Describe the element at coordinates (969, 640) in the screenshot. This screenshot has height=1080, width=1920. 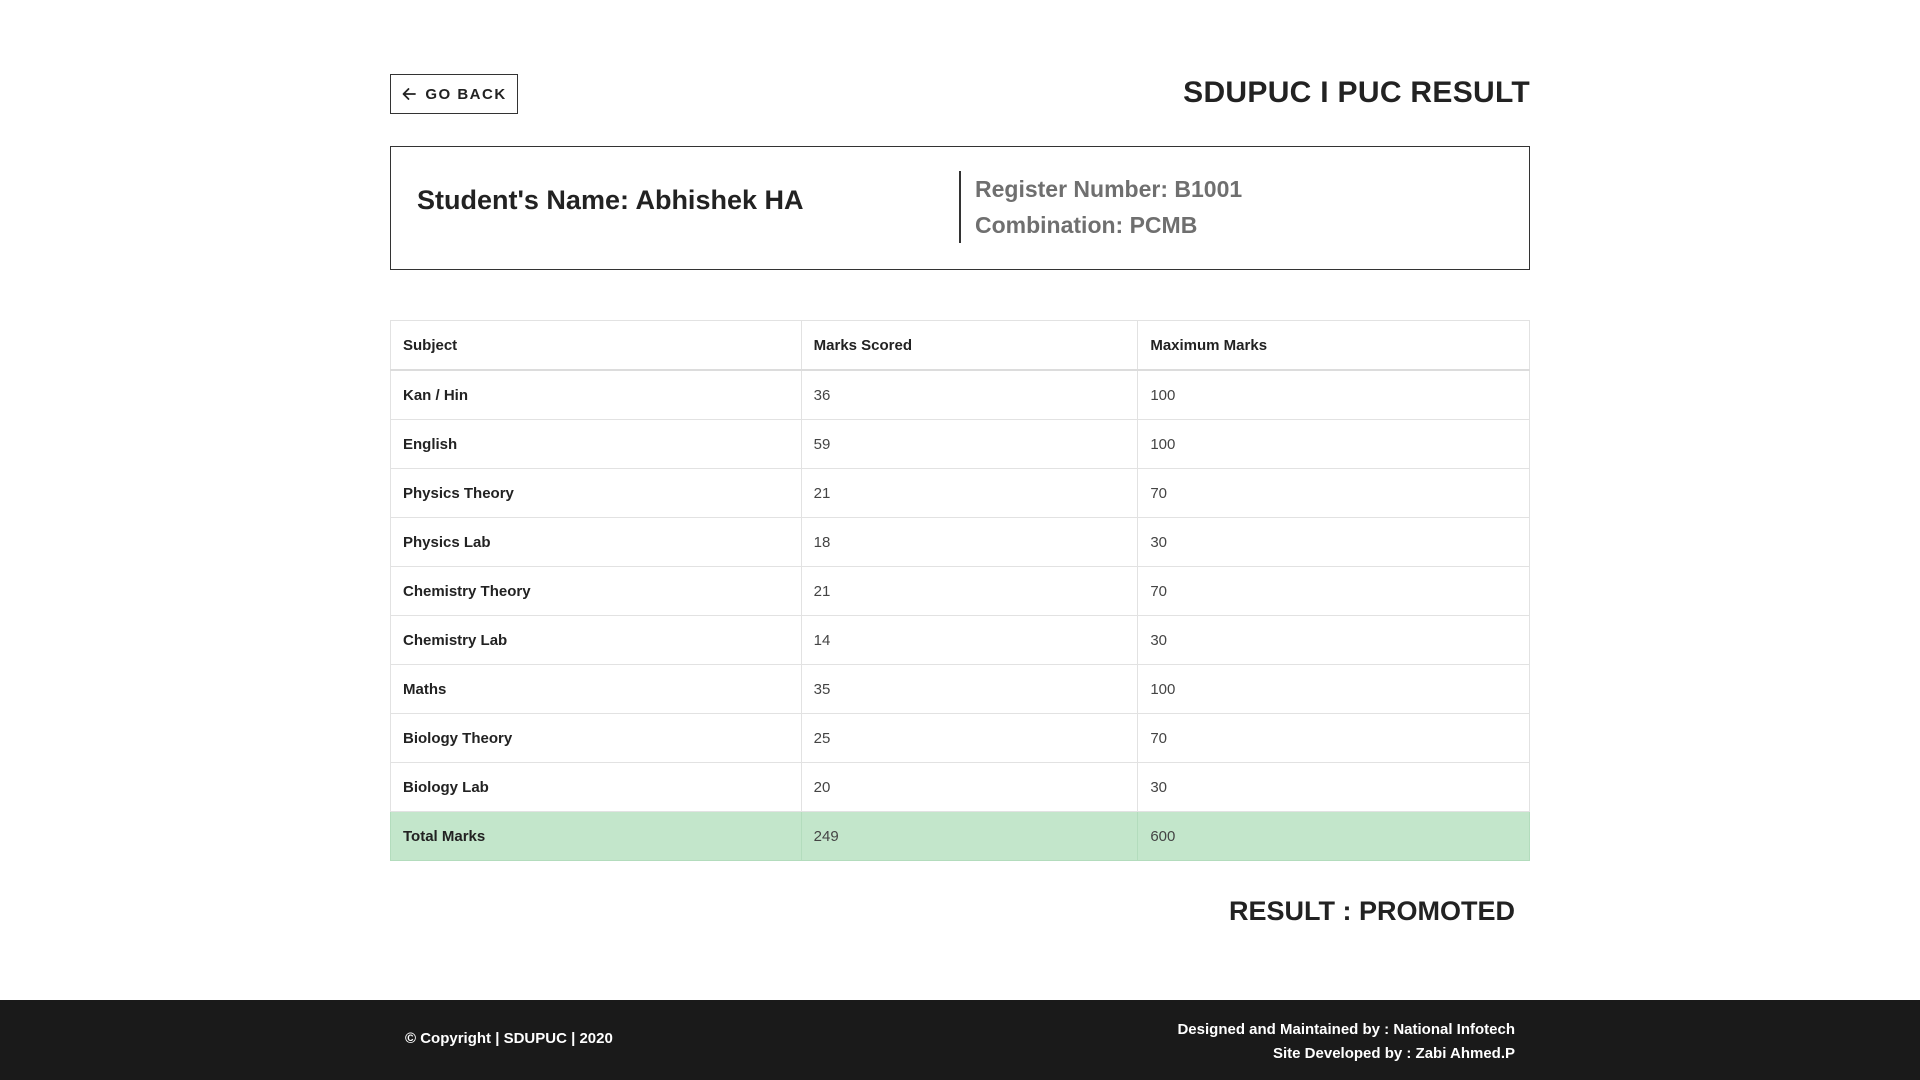
I see `marks-scored-cell: 14` at that location.